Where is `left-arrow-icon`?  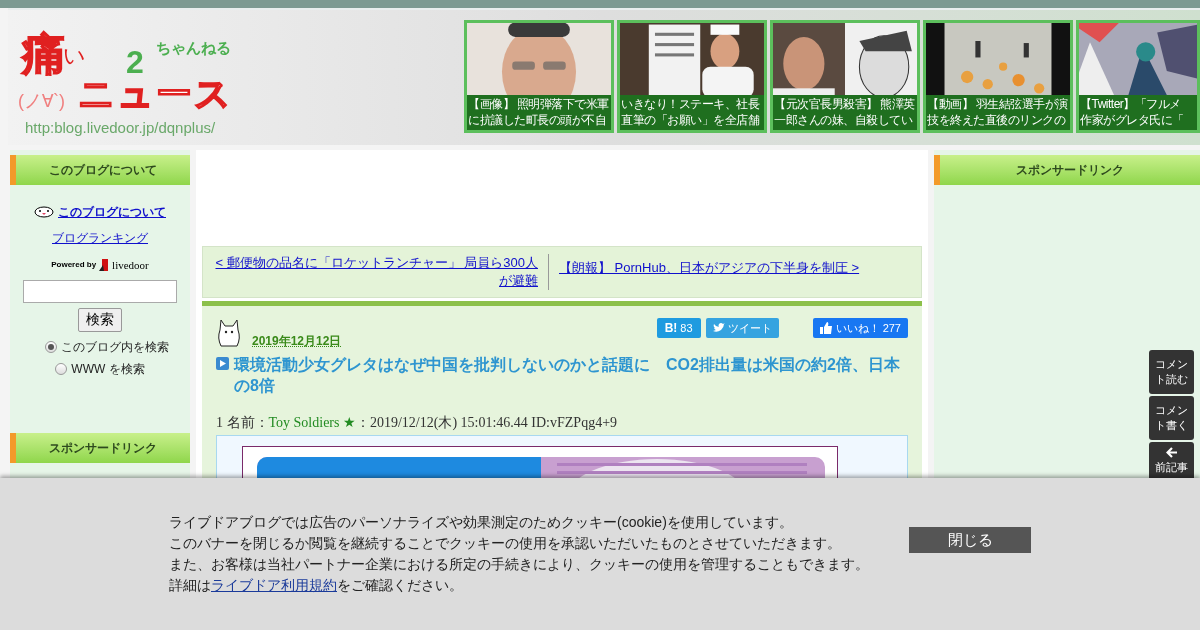
left-arrow-icon is located at coordinates (1171, 452).